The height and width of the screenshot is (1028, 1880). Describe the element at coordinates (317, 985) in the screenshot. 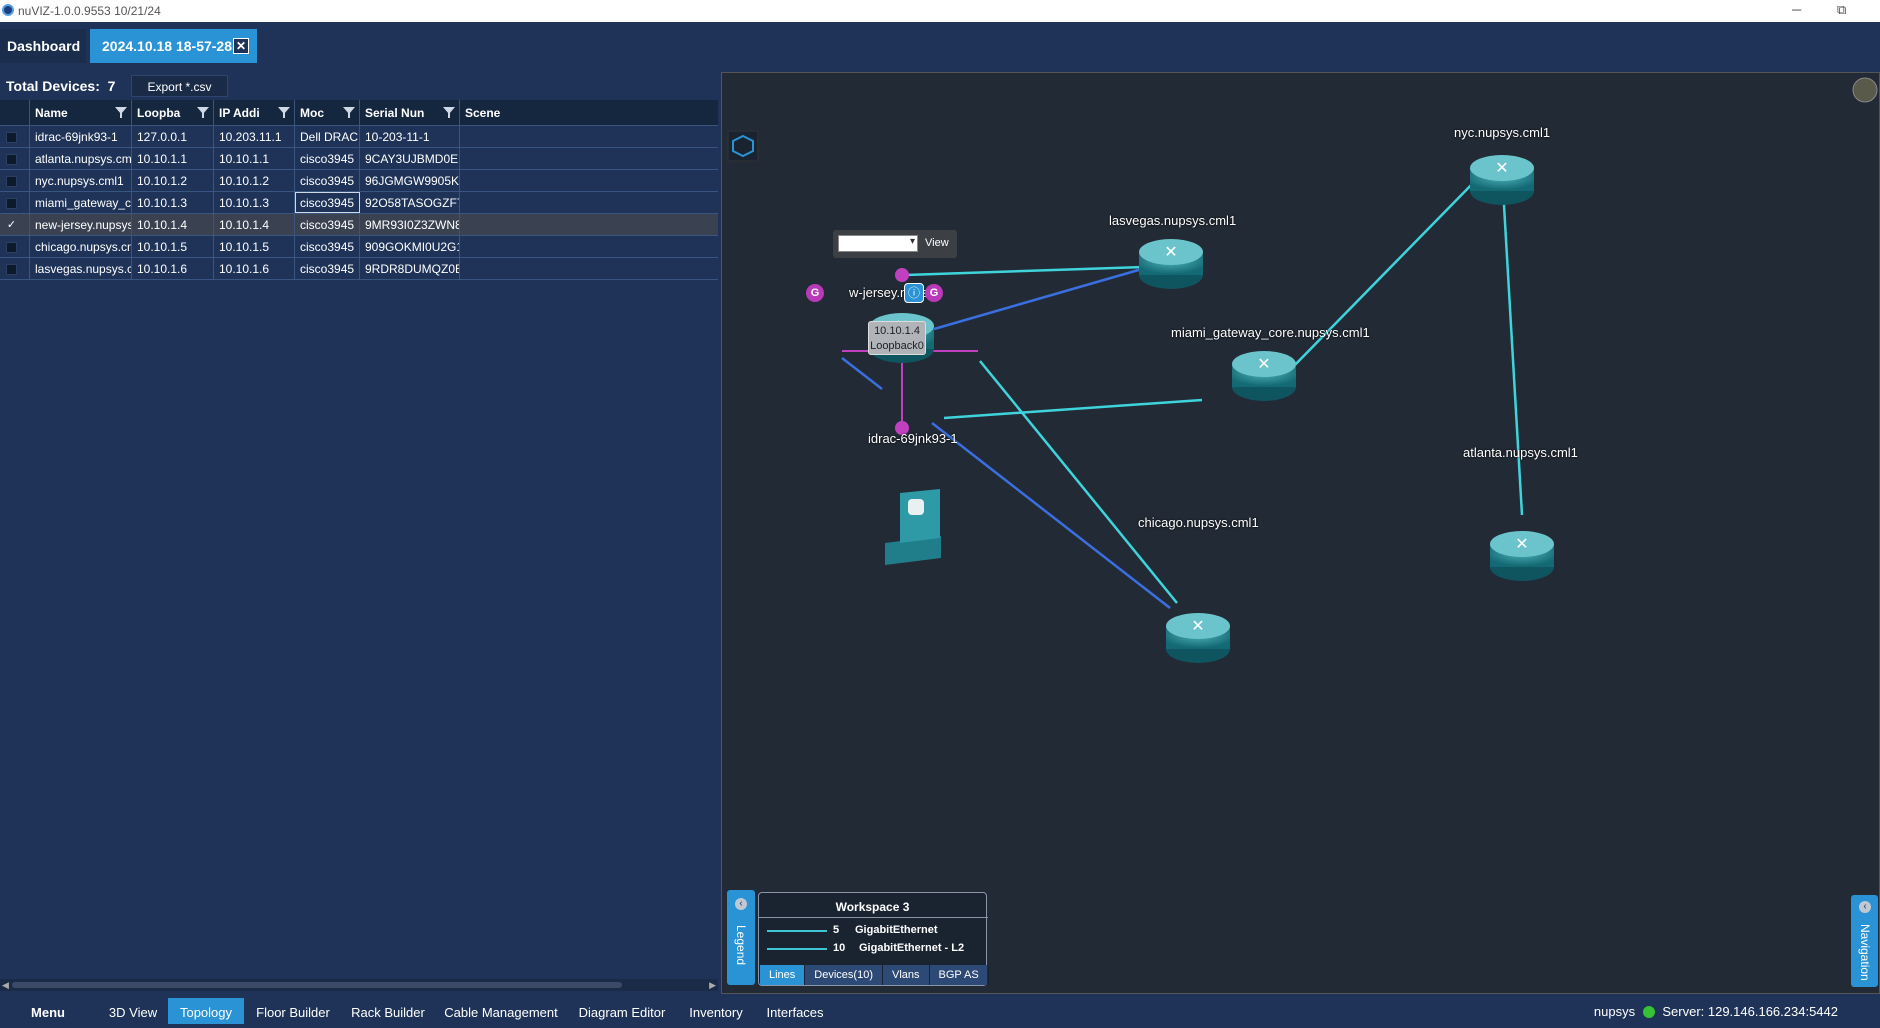

I see `scrollbar-thumb` at that location.